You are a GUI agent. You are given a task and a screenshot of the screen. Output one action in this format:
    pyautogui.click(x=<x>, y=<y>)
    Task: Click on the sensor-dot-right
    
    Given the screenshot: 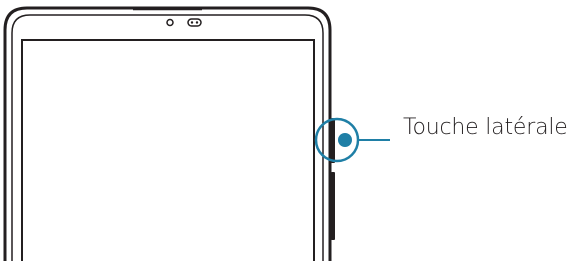 What is the action you would take?
    pyautogui.click(x=197, y=22)
    